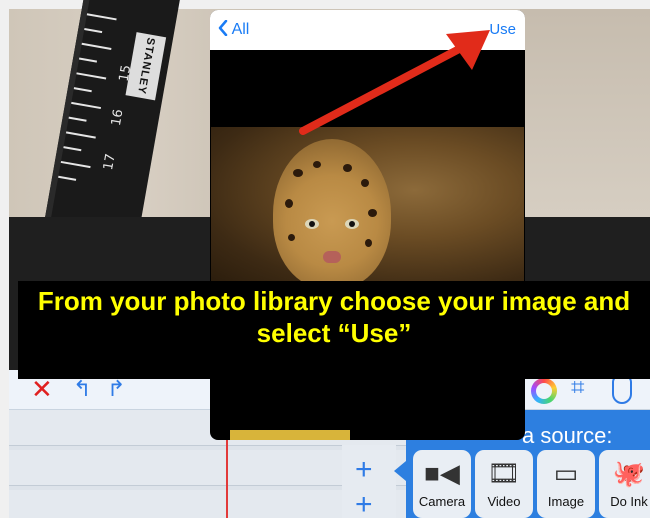 This screenshot has width=650, height=518. Describe the element at coordinates (502, 29) in the screenshot. I see `use-button: Use` at that location.